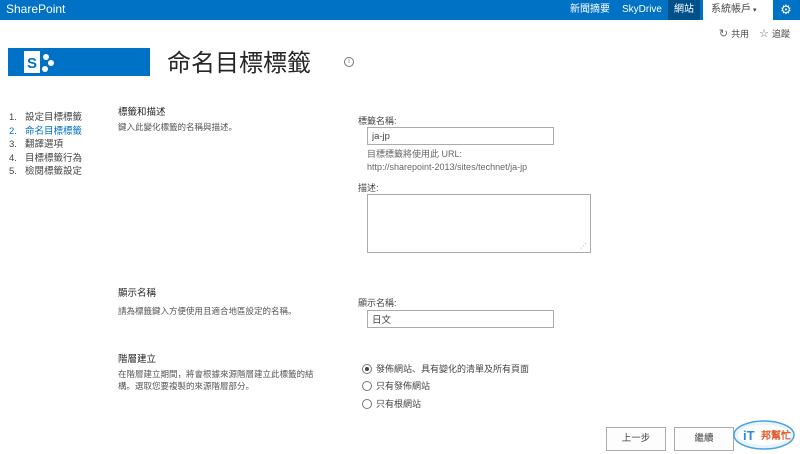 This screenshot has width=800, height=454. I want to click on star-icon: ☆, so click(764, 34).